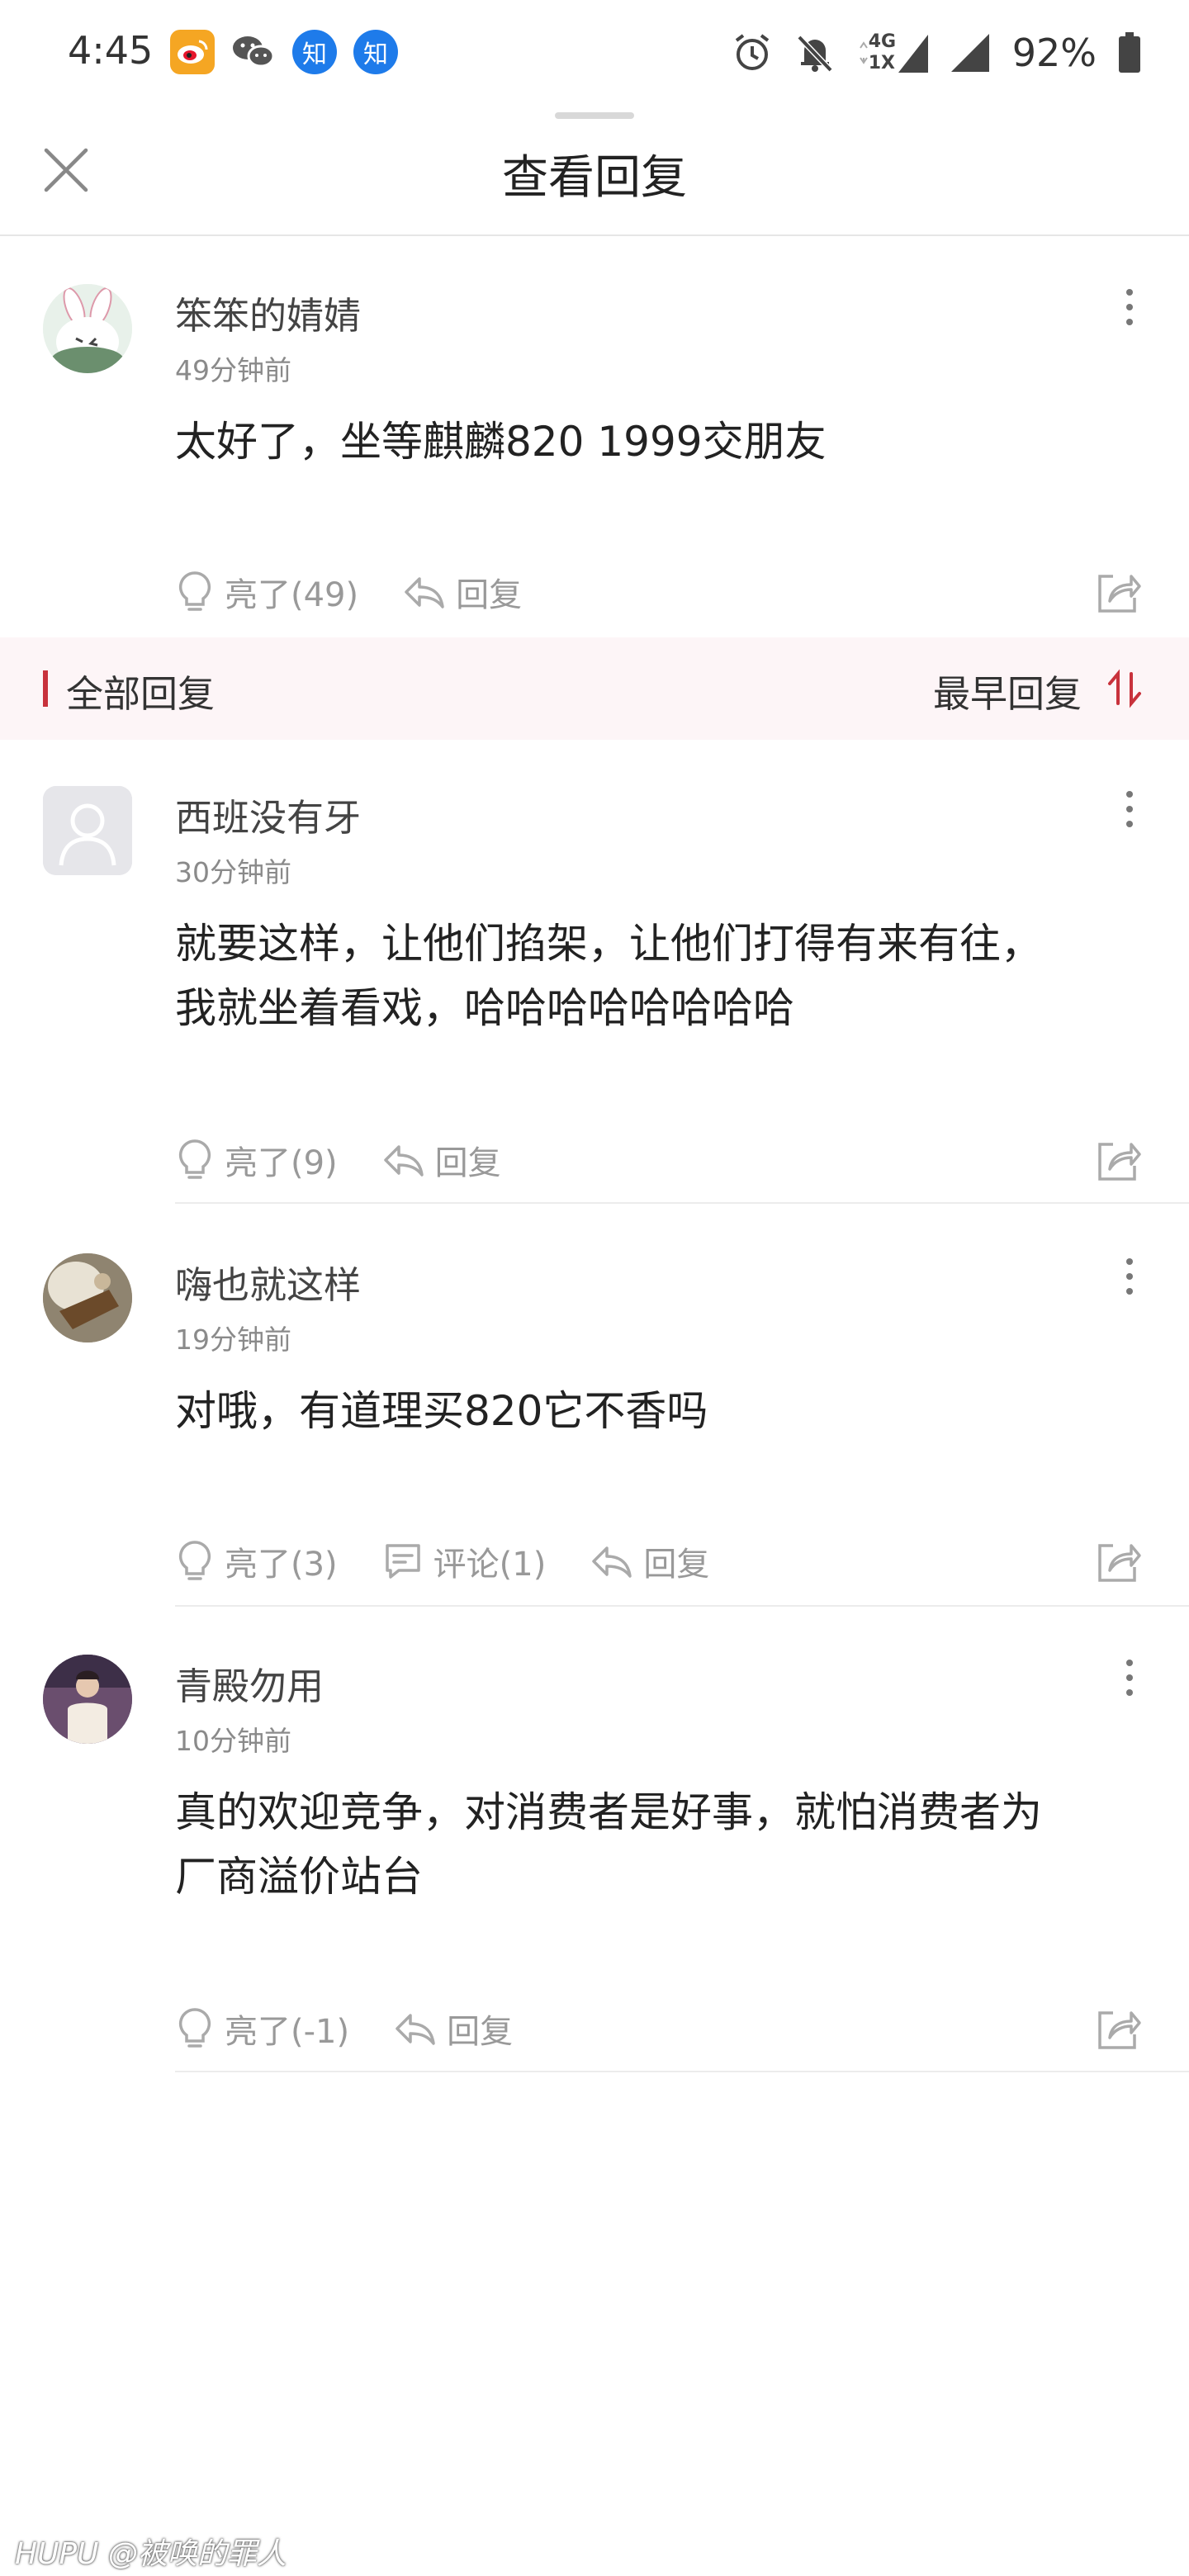  Describe the element at coordinates (662, 1844) in the screenshot. I see `reply-text: 真的欢迎竞争，对消费者是好事，就怕消费者为 厂商溢价站台` at that location.